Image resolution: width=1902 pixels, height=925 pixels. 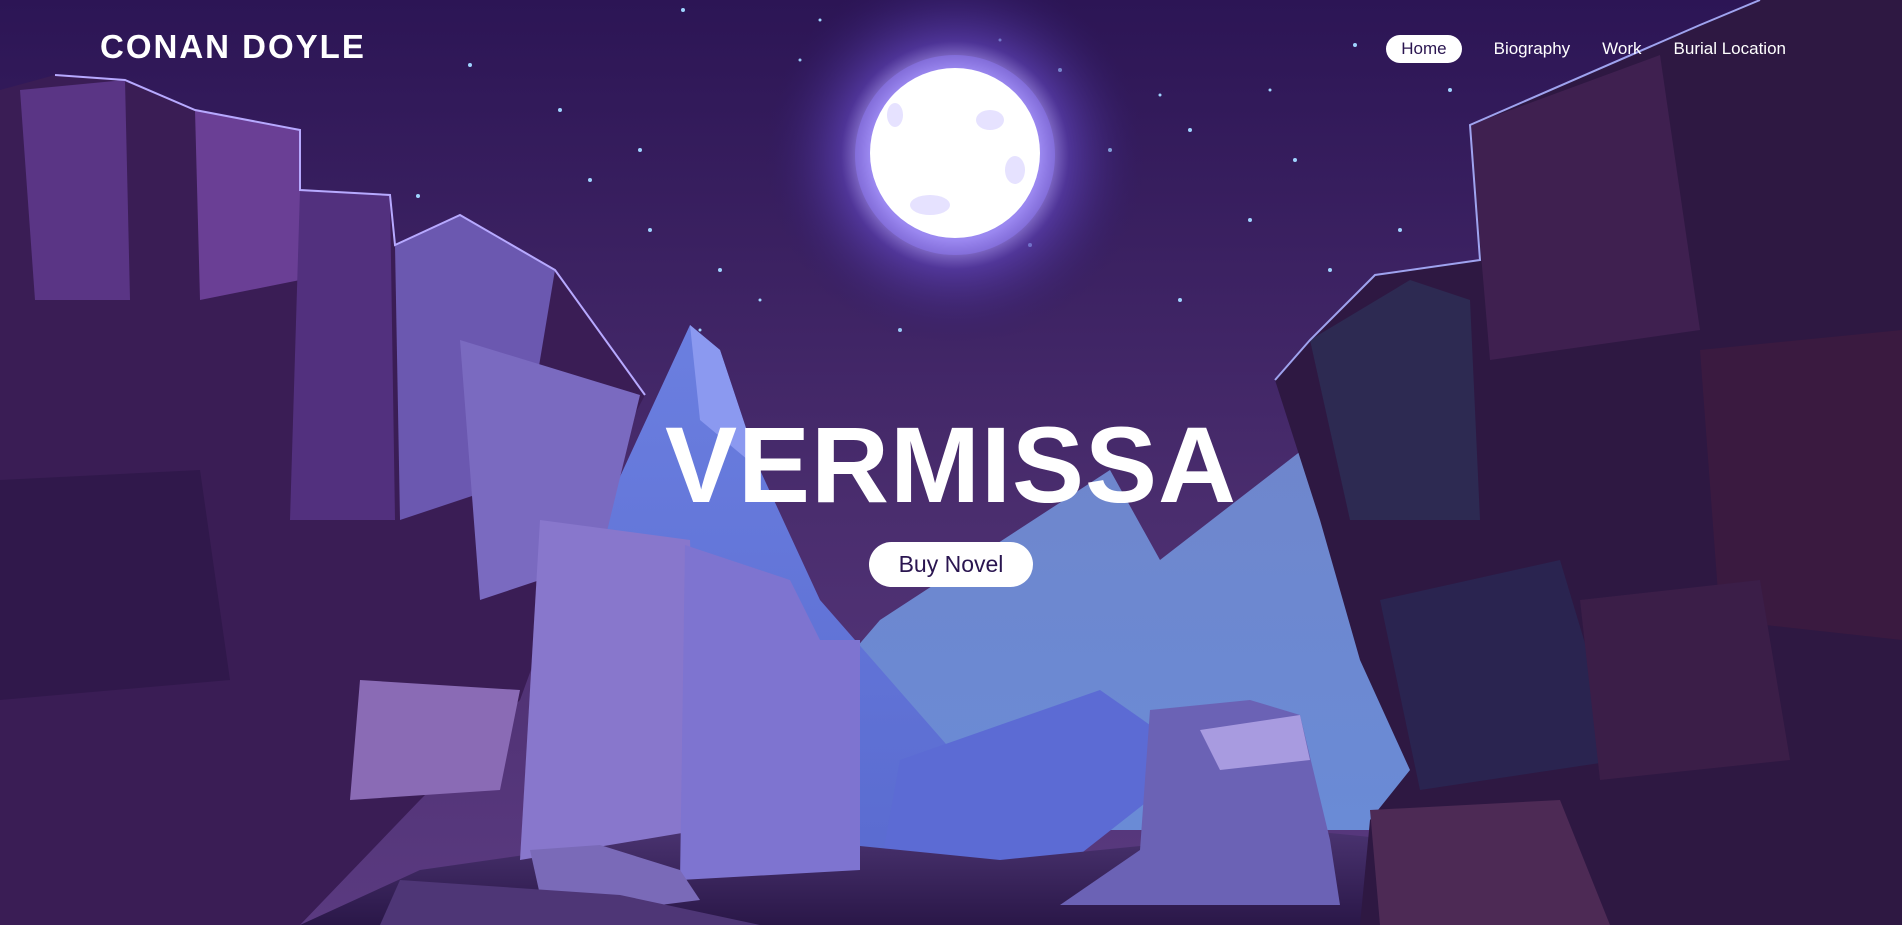 I want to click on nav-item-biography: Biography, so click(x=1532, y=49).